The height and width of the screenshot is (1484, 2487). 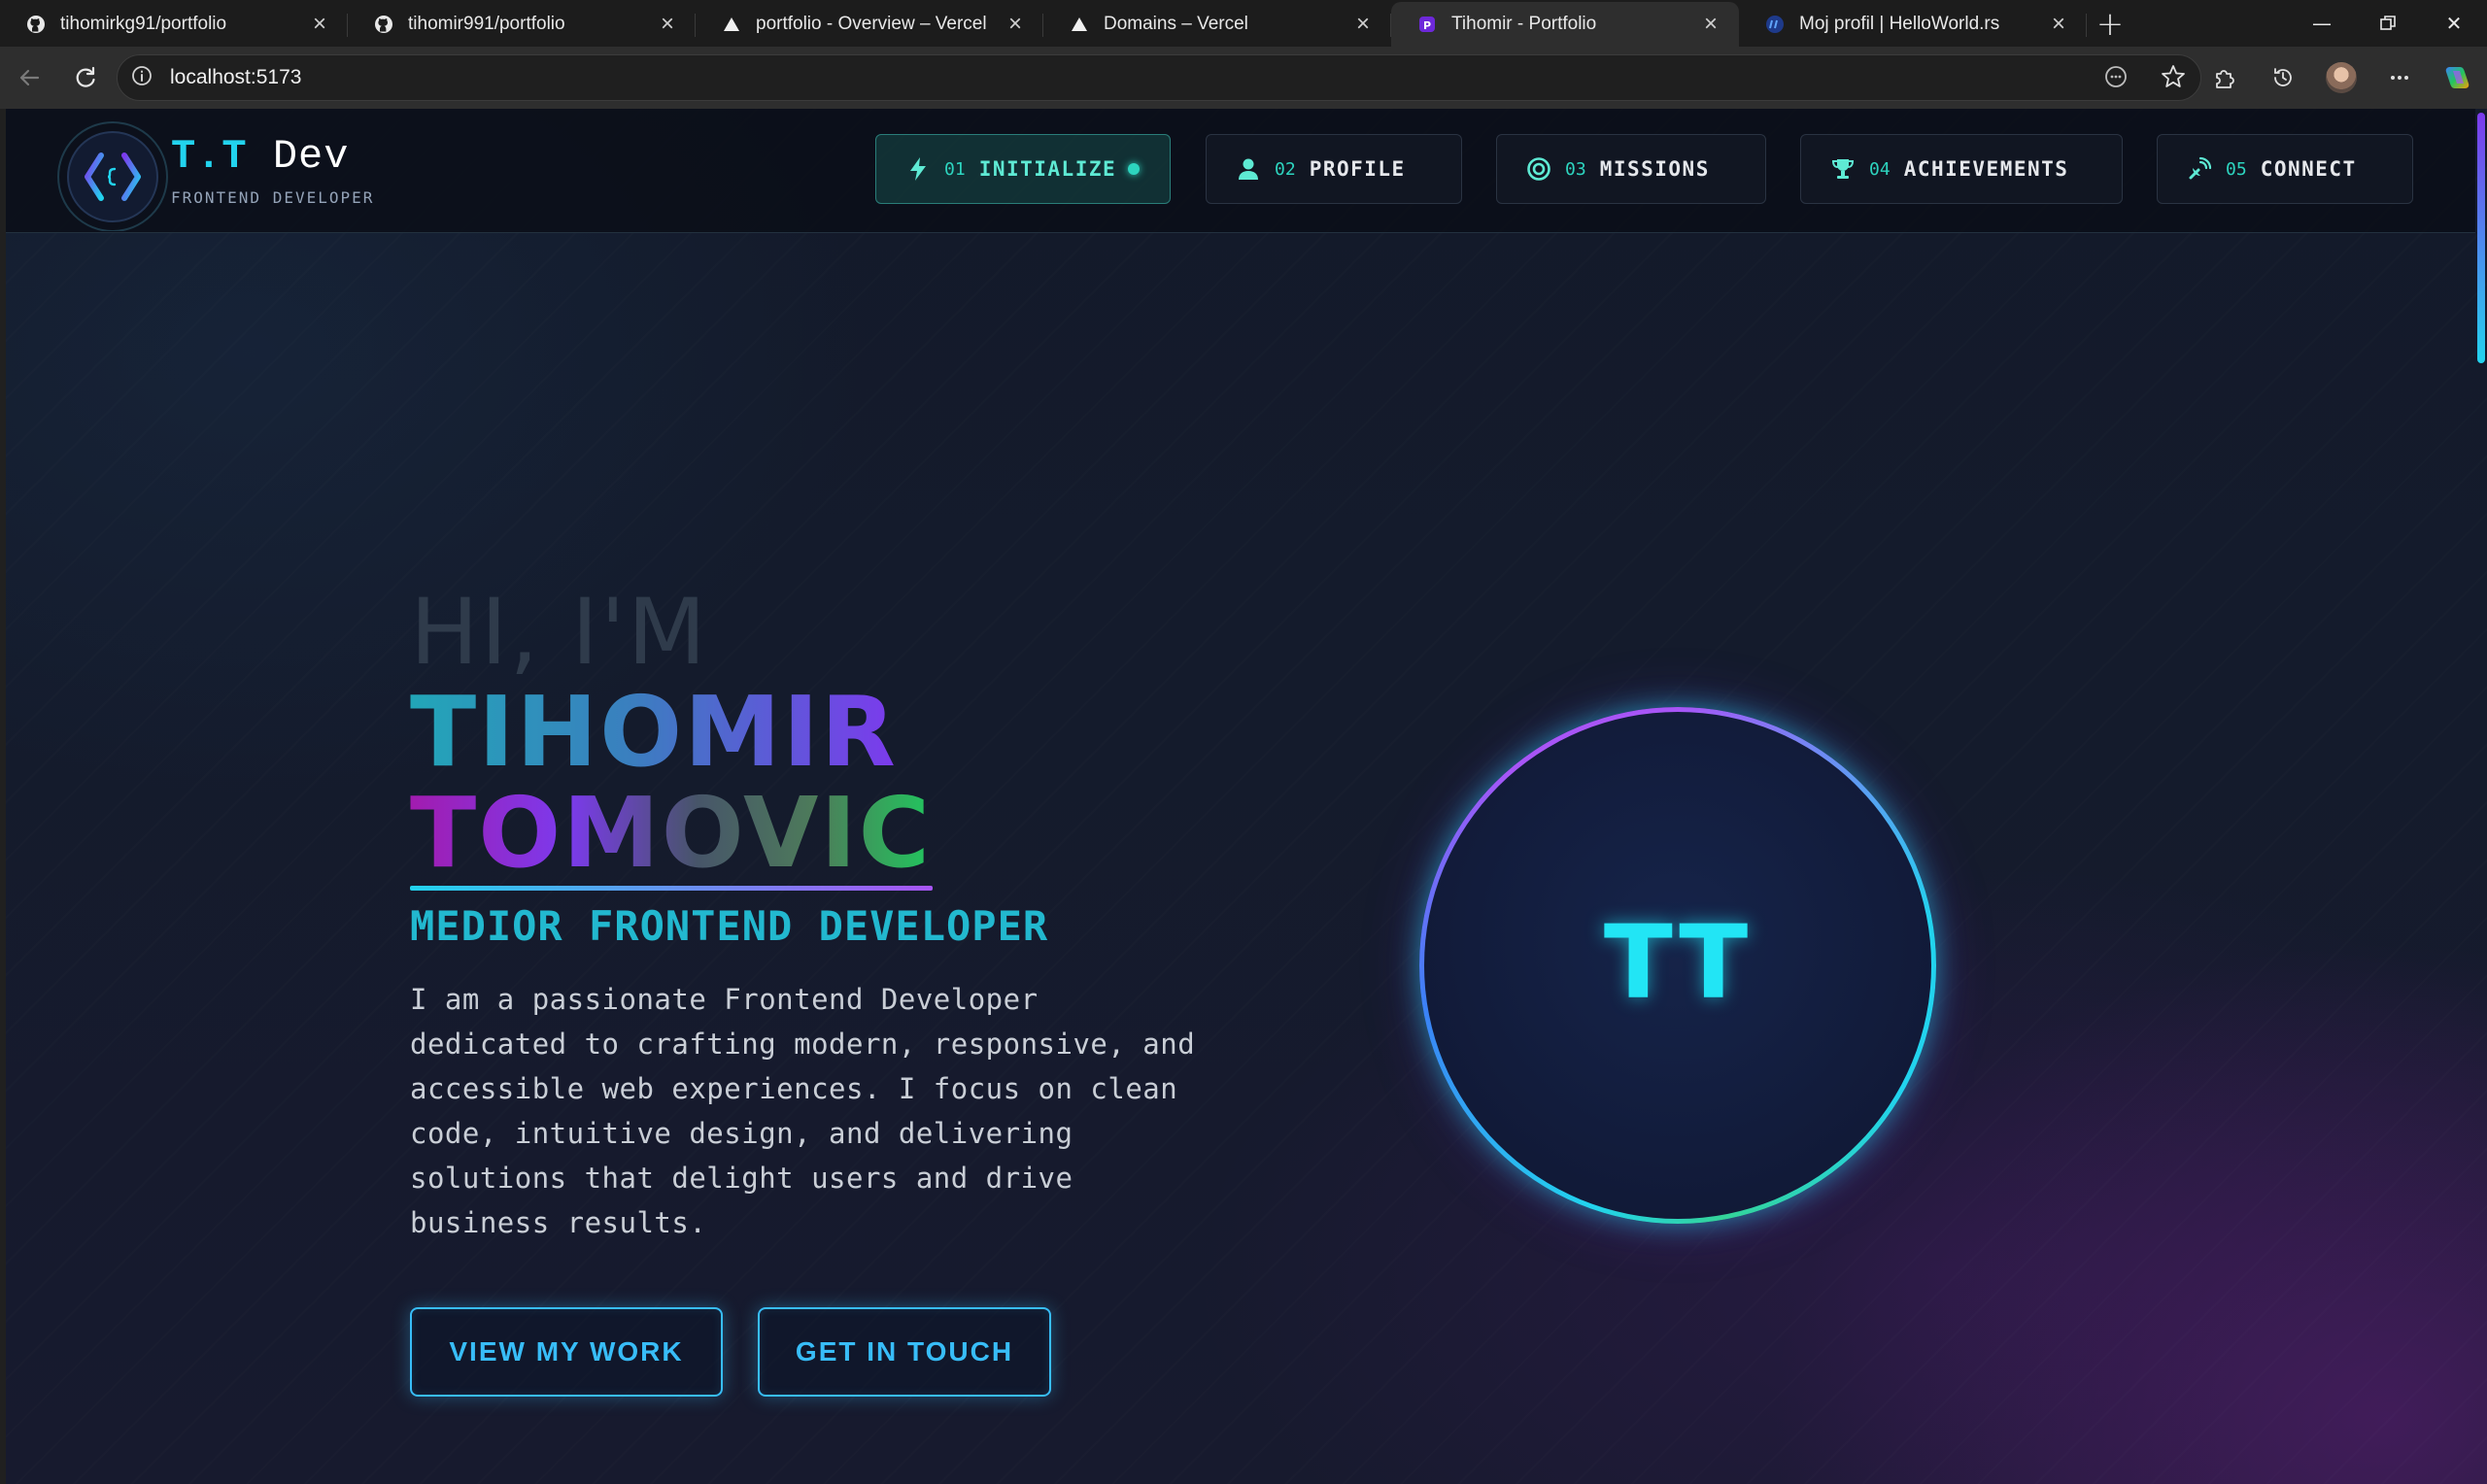 What do you see at coordinates (1575, 169) in the screenshot?
I see `nav-number: 03` at bounding box center [1575, 169].